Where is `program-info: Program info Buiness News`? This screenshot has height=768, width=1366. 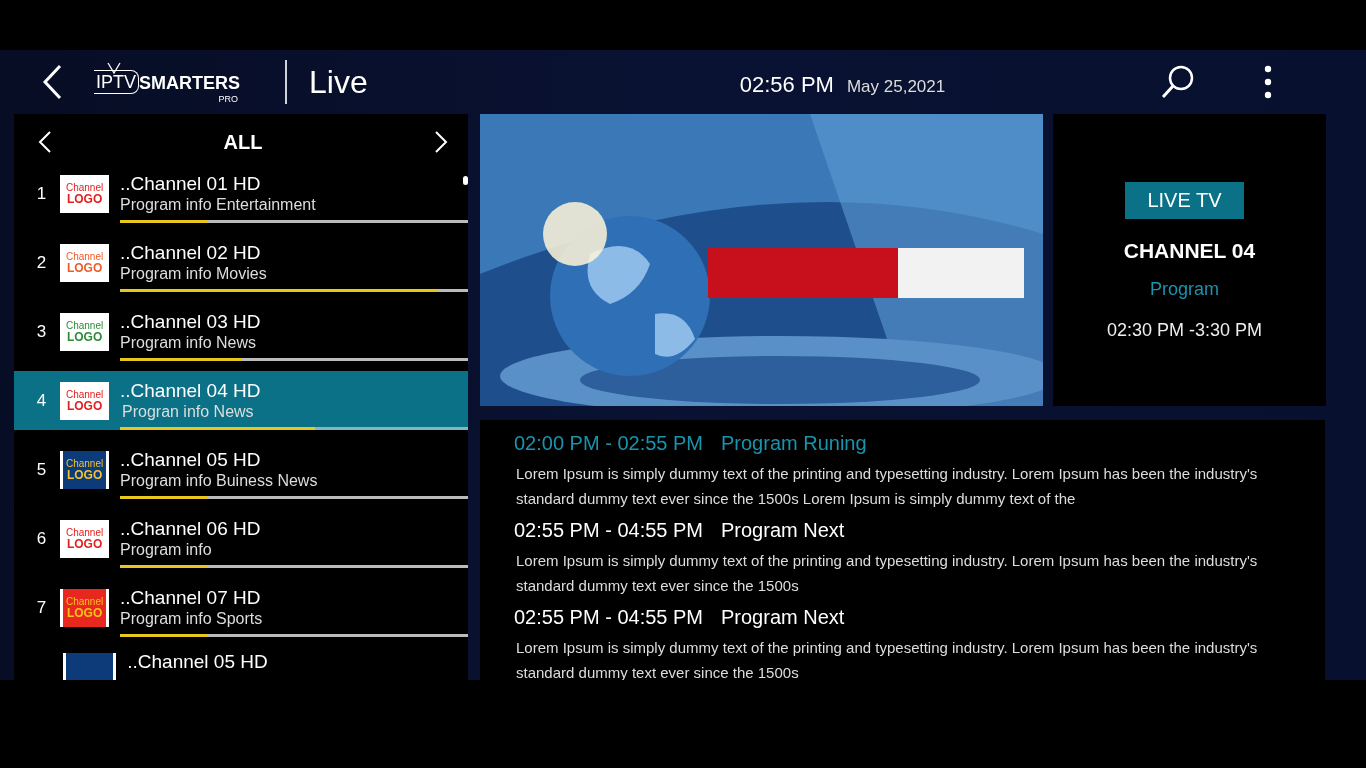 program-info: Program info Buiness News is located at coordinates (219, 481).